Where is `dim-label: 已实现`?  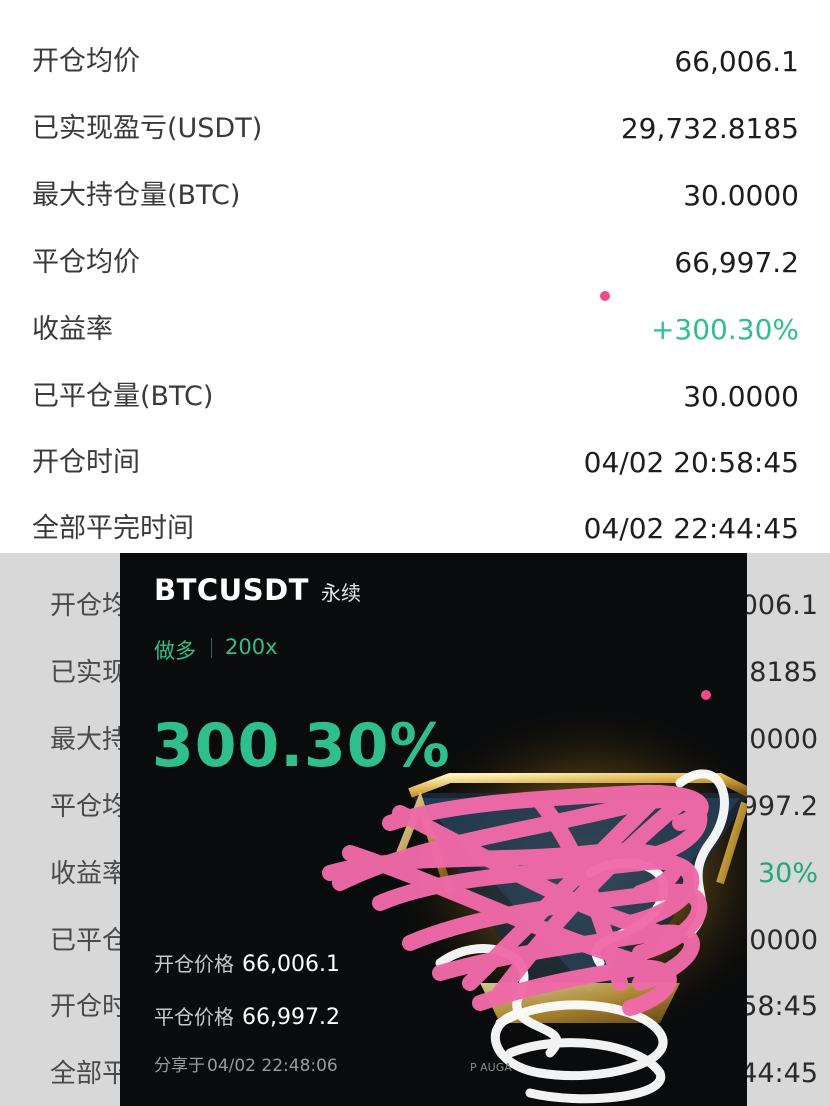
dim-label: 已实现 is located at coordinates (89, 673).